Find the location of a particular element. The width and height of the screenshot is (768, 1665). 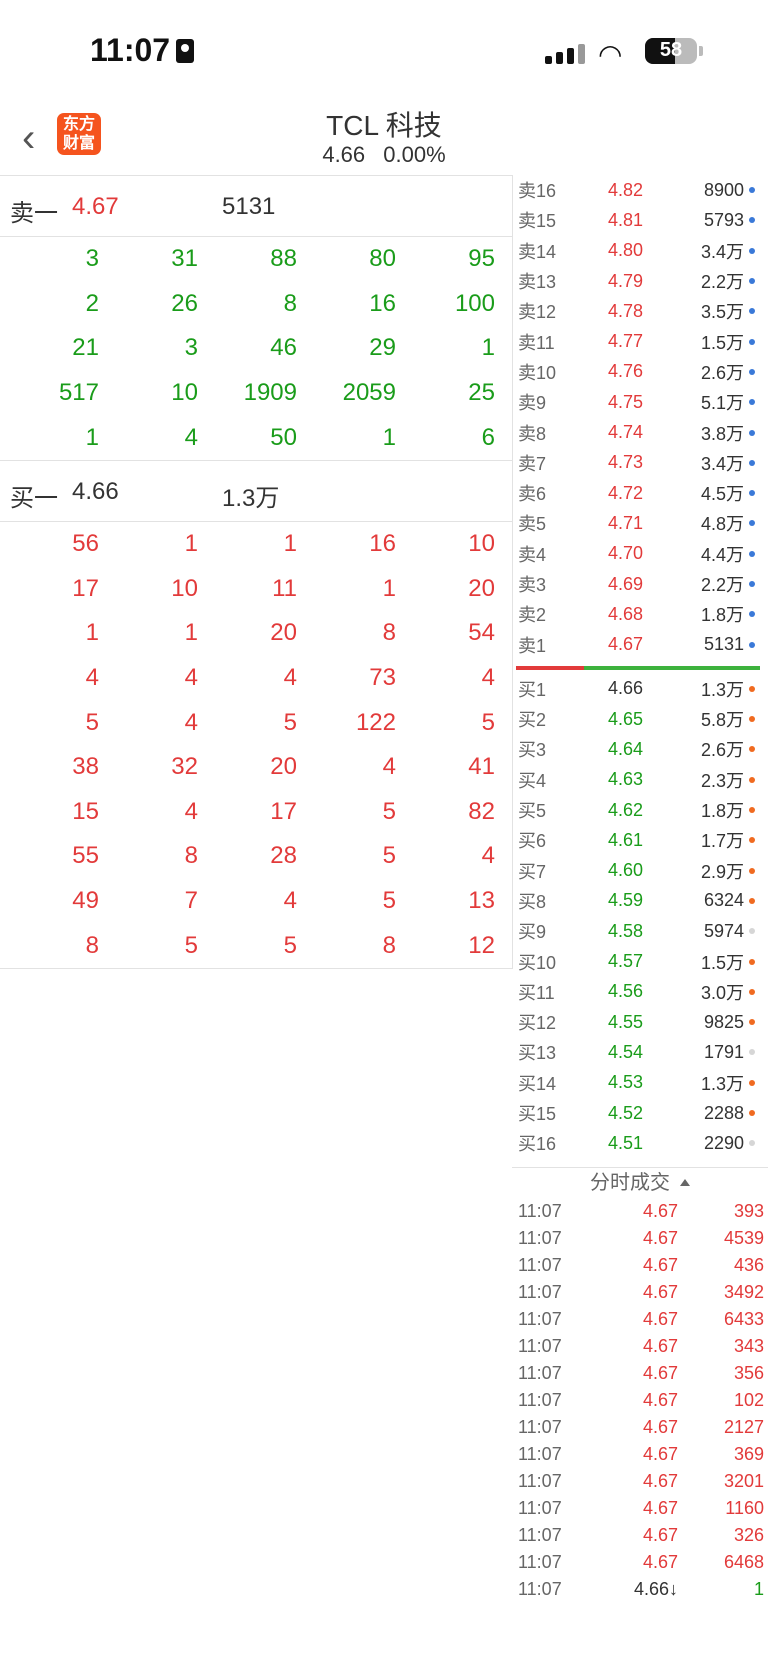

ask-level-row: 卖2 4.68 1.8万 is located at coordinates (640, 614).